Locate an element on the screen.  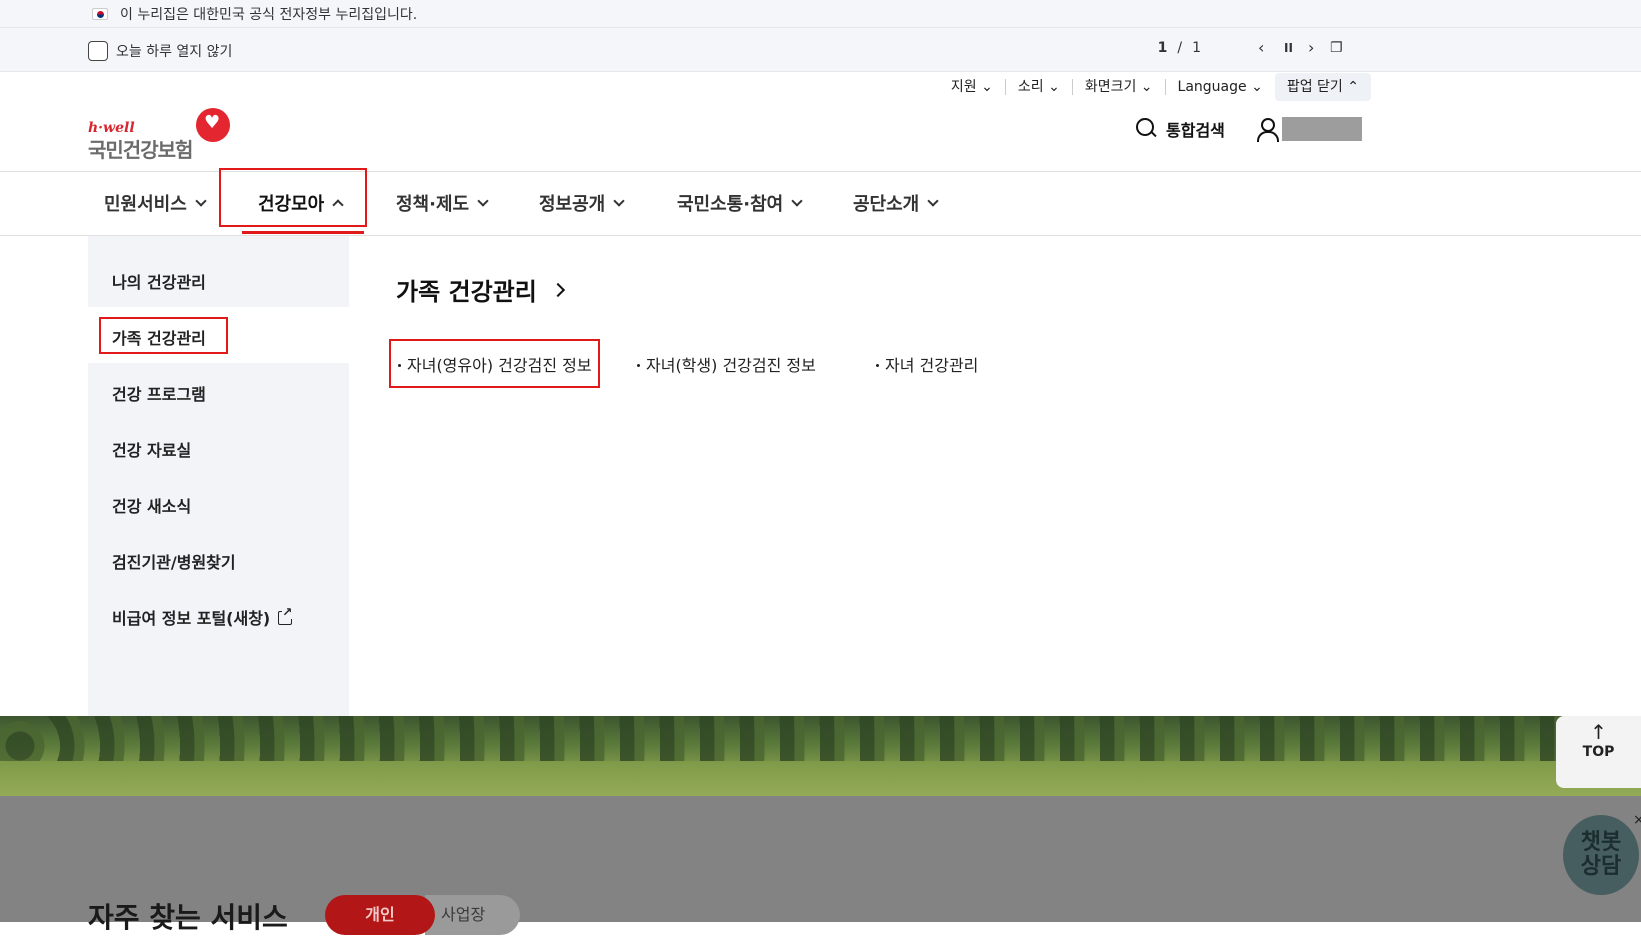
section-title: 가족 건강관리 is located at coordinates (480, 289).